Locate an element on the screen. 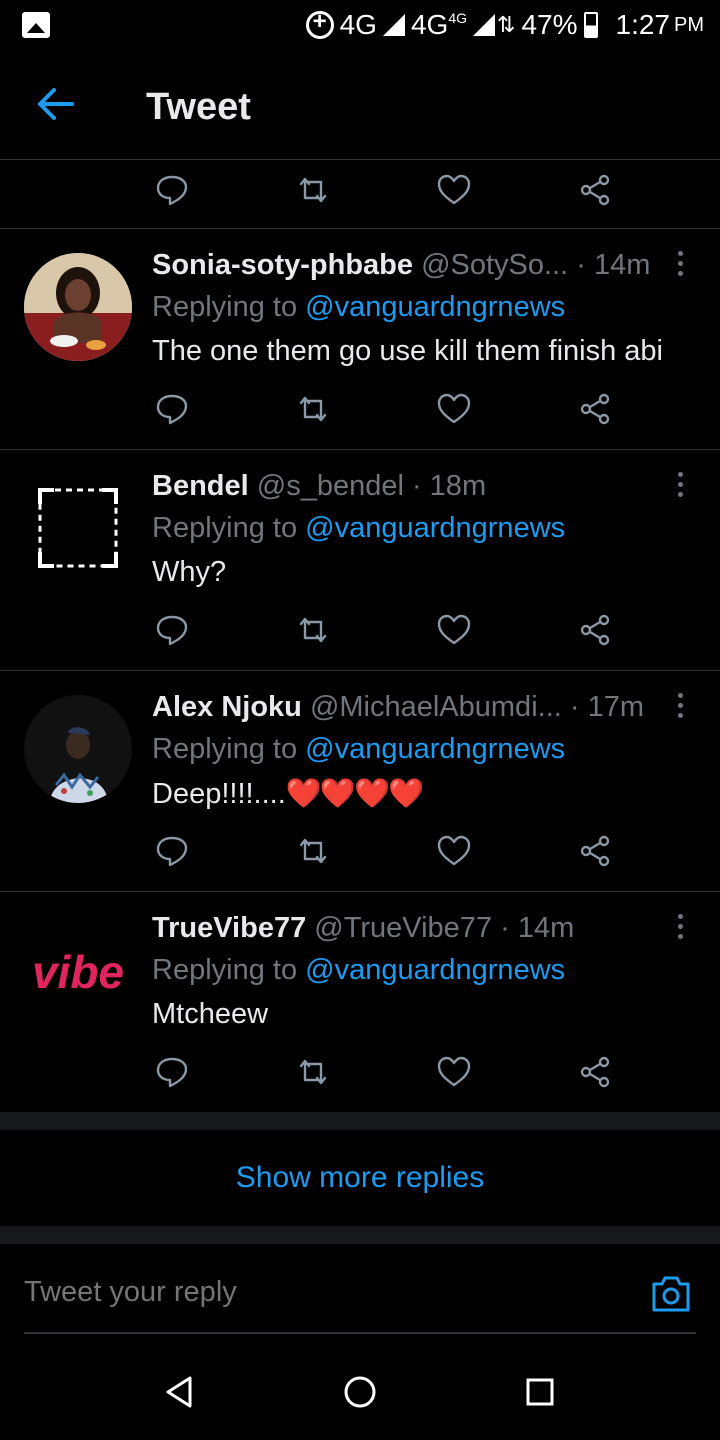 Image resolution: width=720 pixels, height=1440 pixels. user-handle: @s_bendel is located at coordinates (330, 486).